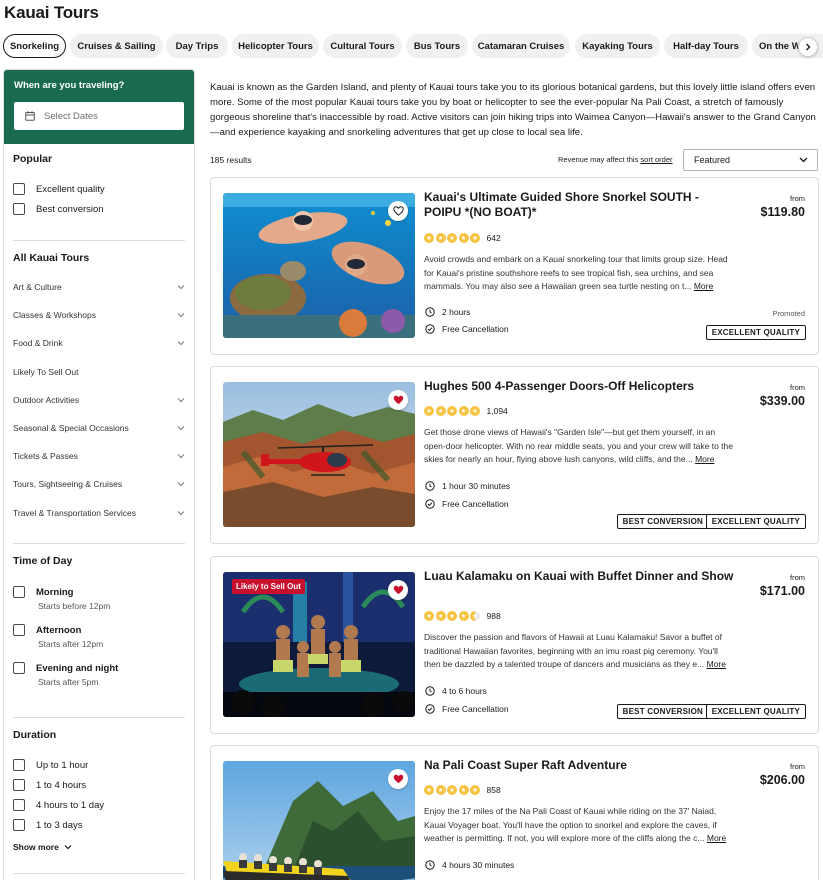 Image resolution: width=823 pixels, height=880 pixels. What do you see at coordinates (437, 46) in the screenshot?
I see `chip-bus-tours: Bus Tours` at bounding box center [437, 46].